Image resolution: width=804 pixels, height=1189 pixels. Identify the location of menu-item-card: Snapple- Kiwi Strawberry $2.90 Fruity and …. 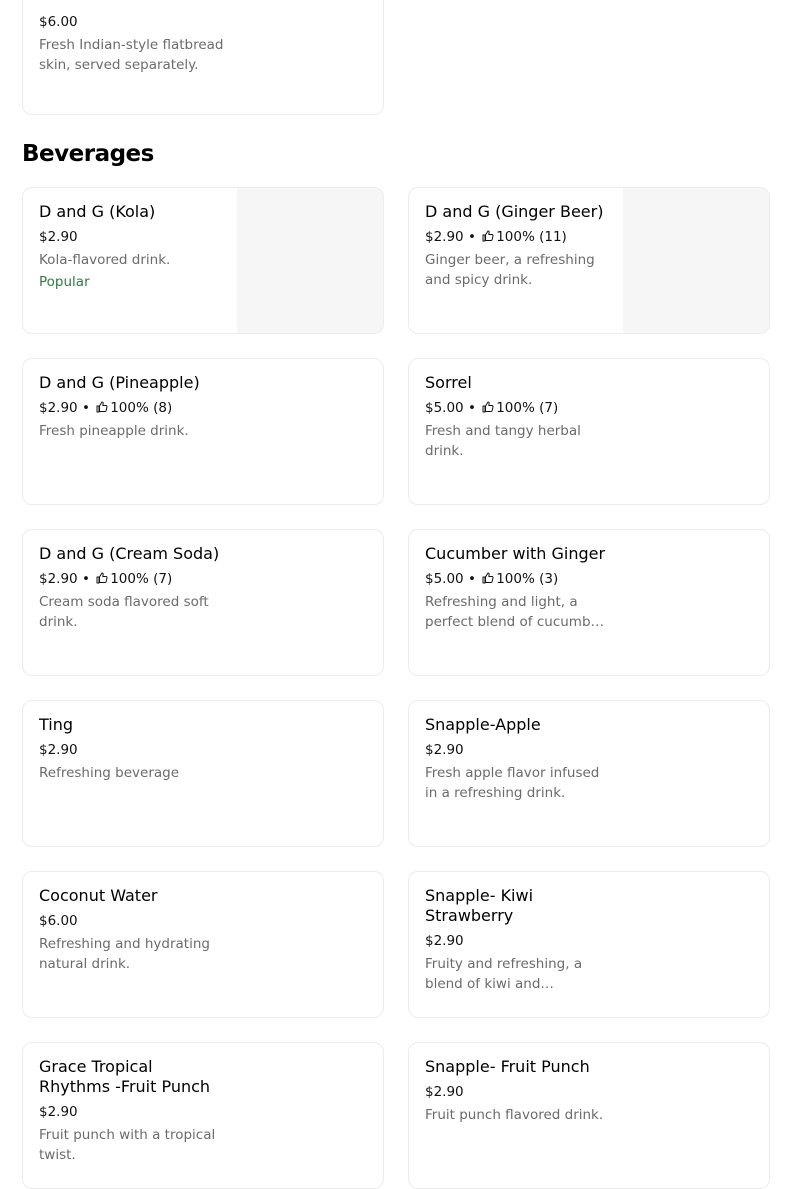
(589, 944).